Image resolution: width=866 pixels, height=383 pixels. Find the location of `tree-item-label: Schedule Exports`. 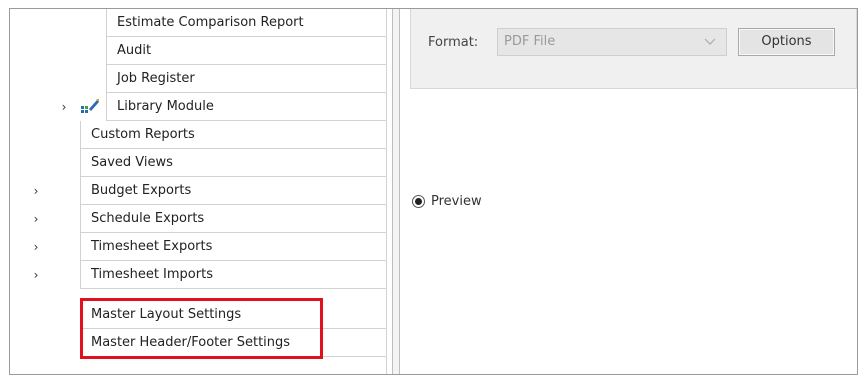

tree-item-label: Schedule Exports is located at coordinates (233, 219).